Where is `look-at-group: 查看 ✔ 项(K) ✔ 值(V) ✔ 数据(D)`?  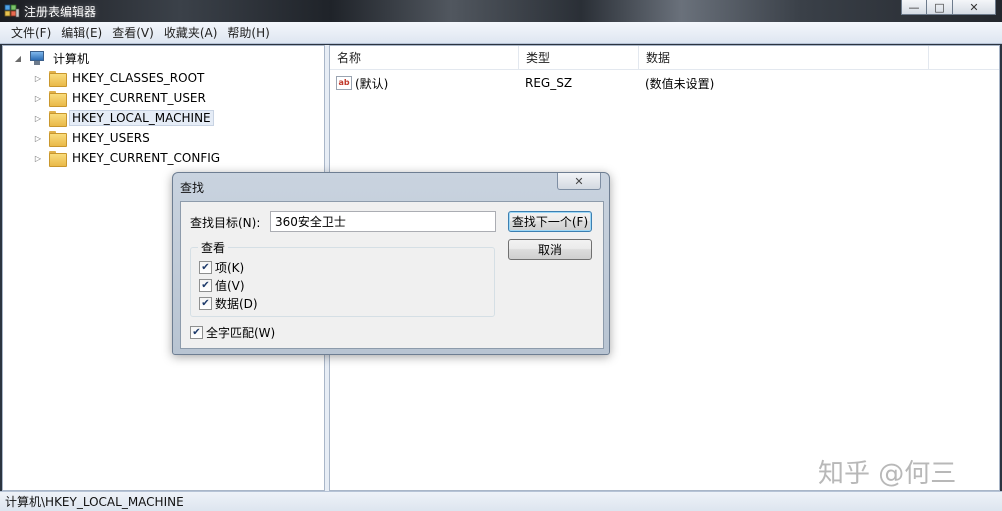 look-at-group: 查看 ✔ 项(K) ✔ 值(V) ✔ 数据(D) is located at coordinates (342, 278).